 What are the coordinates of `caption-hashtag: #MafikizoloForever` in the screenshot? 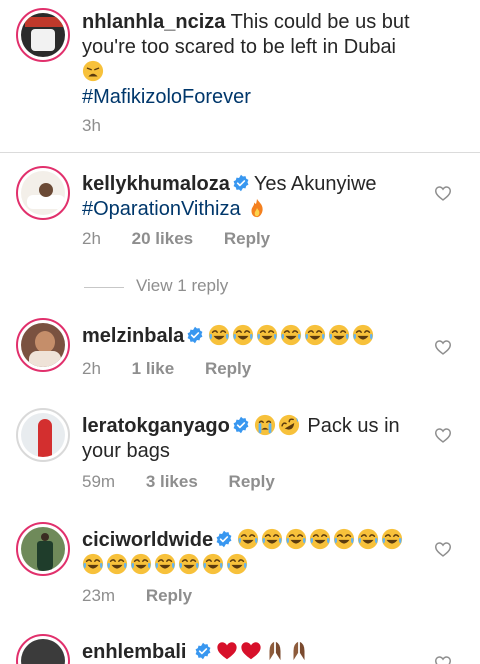 It's located at (166, 97).